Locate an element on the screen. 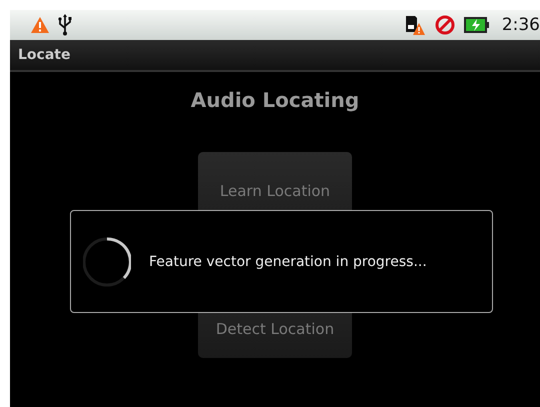 The width and height of the screenshot is (540, 407). app-title: Locate is located at coordinates (44, 55).